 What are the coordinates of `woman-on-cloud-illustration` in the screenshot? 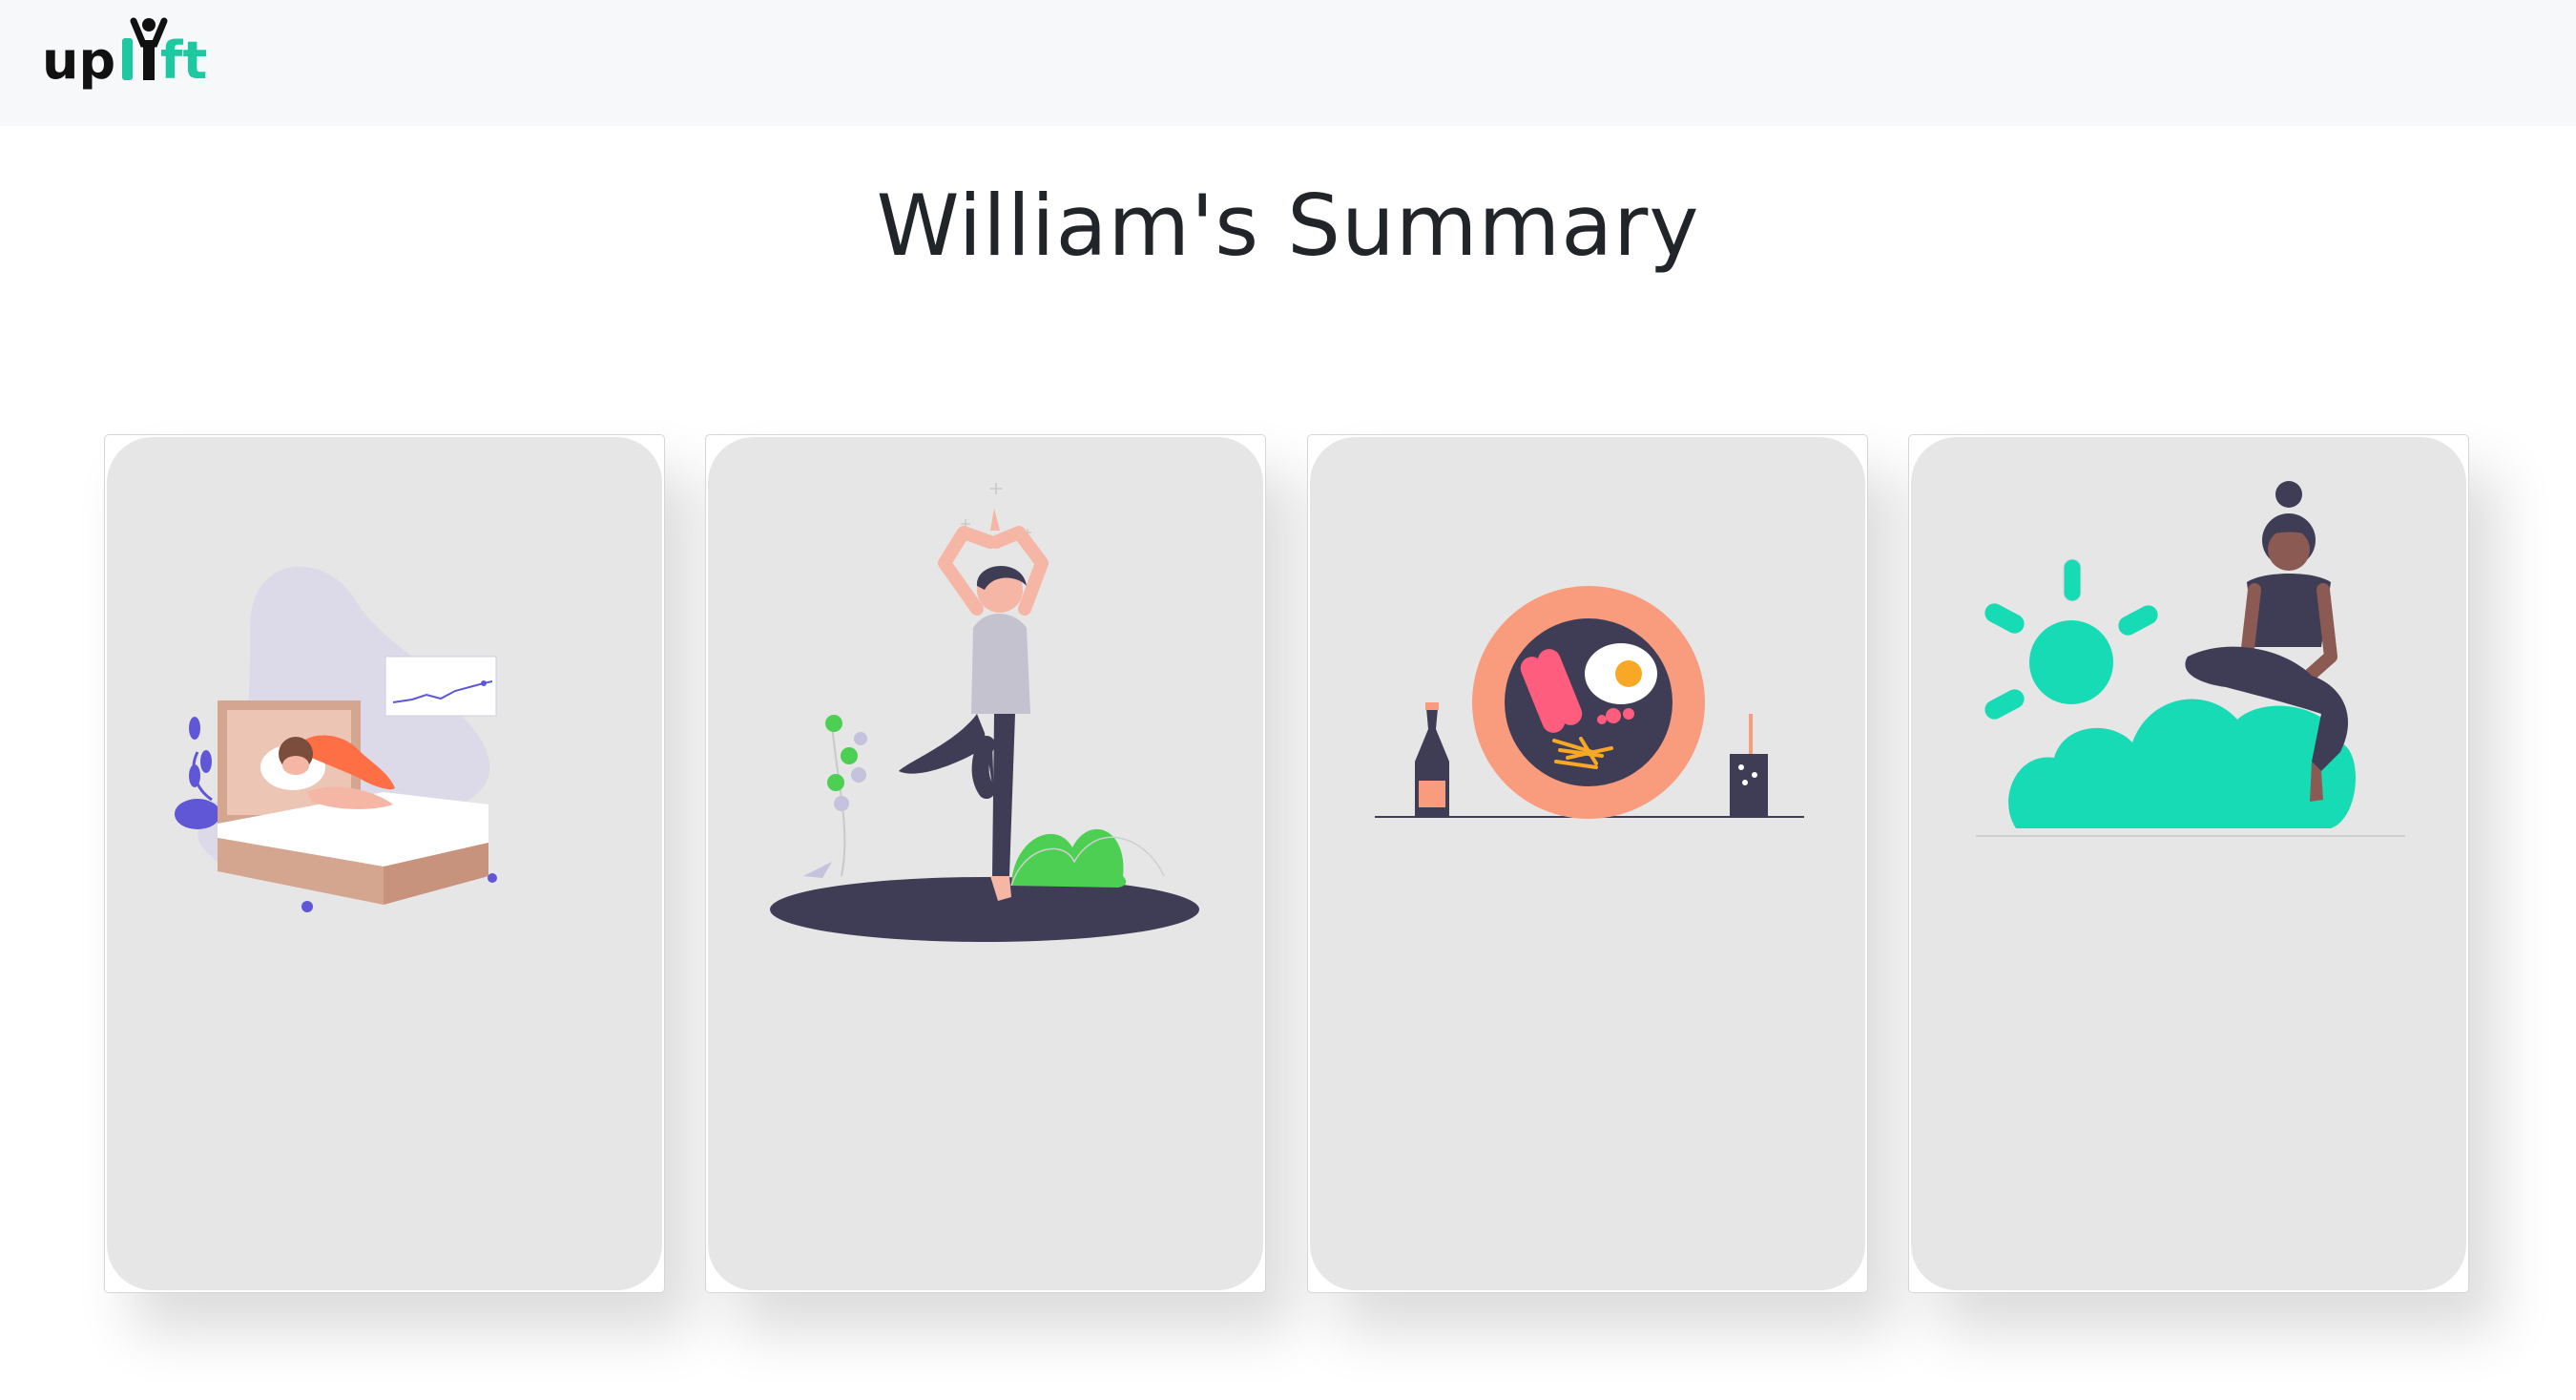 It's located at (2190, 659).